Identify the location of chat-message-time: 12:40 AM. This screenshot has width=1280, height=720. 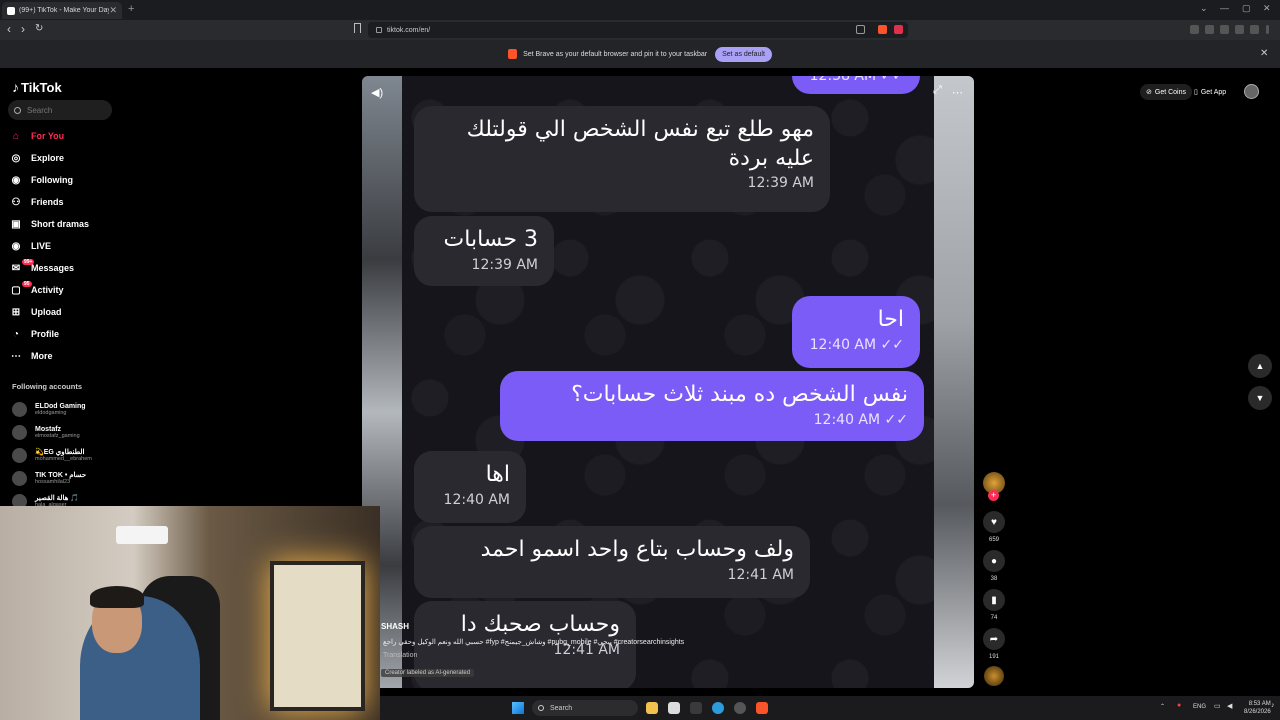
(476, 499).